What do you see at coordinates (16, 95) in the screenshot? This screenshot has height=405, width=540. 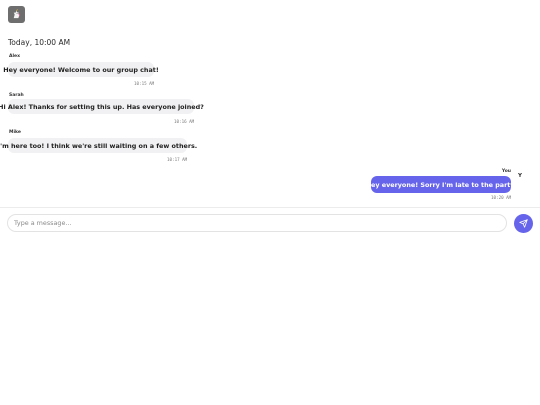 I see `message-sender-name: Sarah` at bounding box center [16, 95].